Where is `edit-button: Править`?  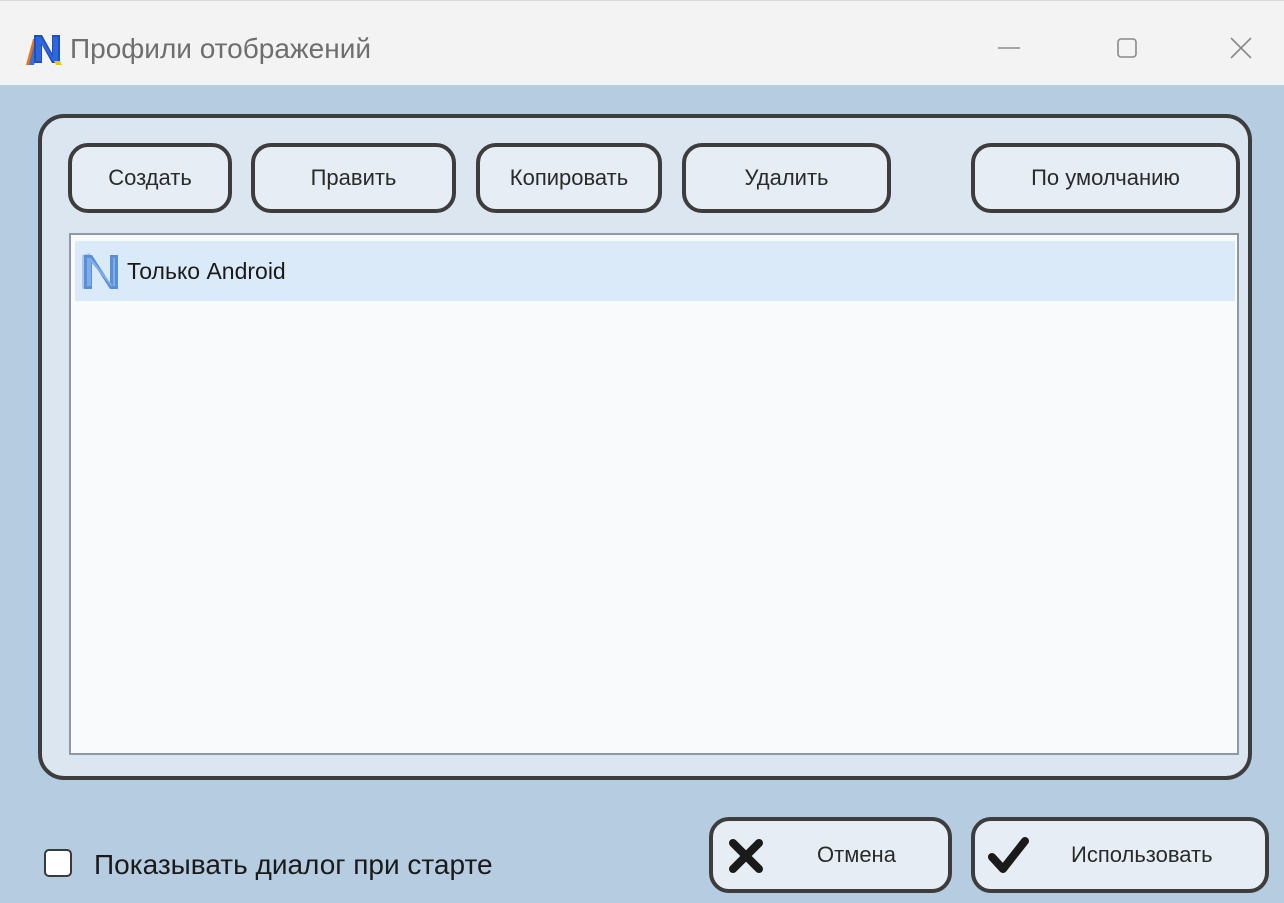 edit-button: Править is located at coordinates (353, 178).